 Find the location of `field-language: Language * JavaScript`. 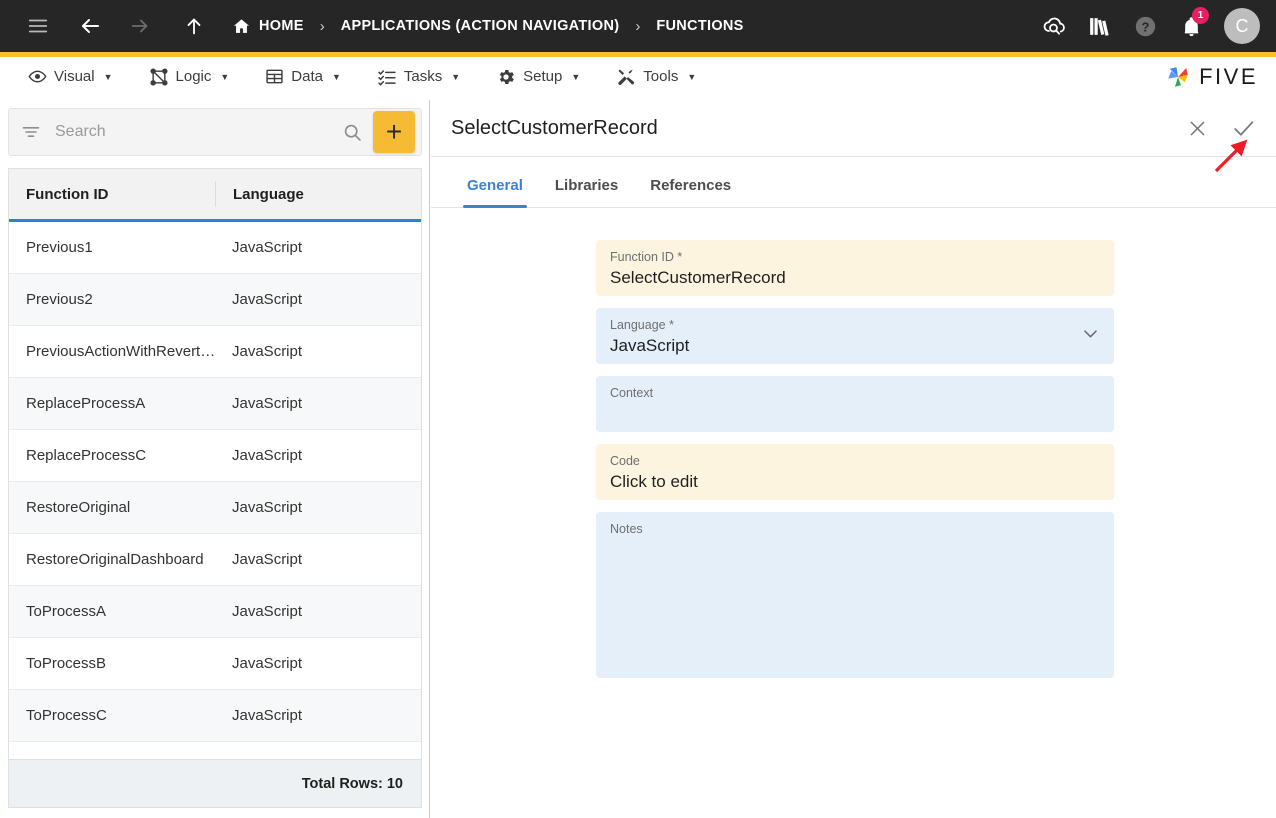

field-language: Language * JavaScript is located at coordinates (855, 336).